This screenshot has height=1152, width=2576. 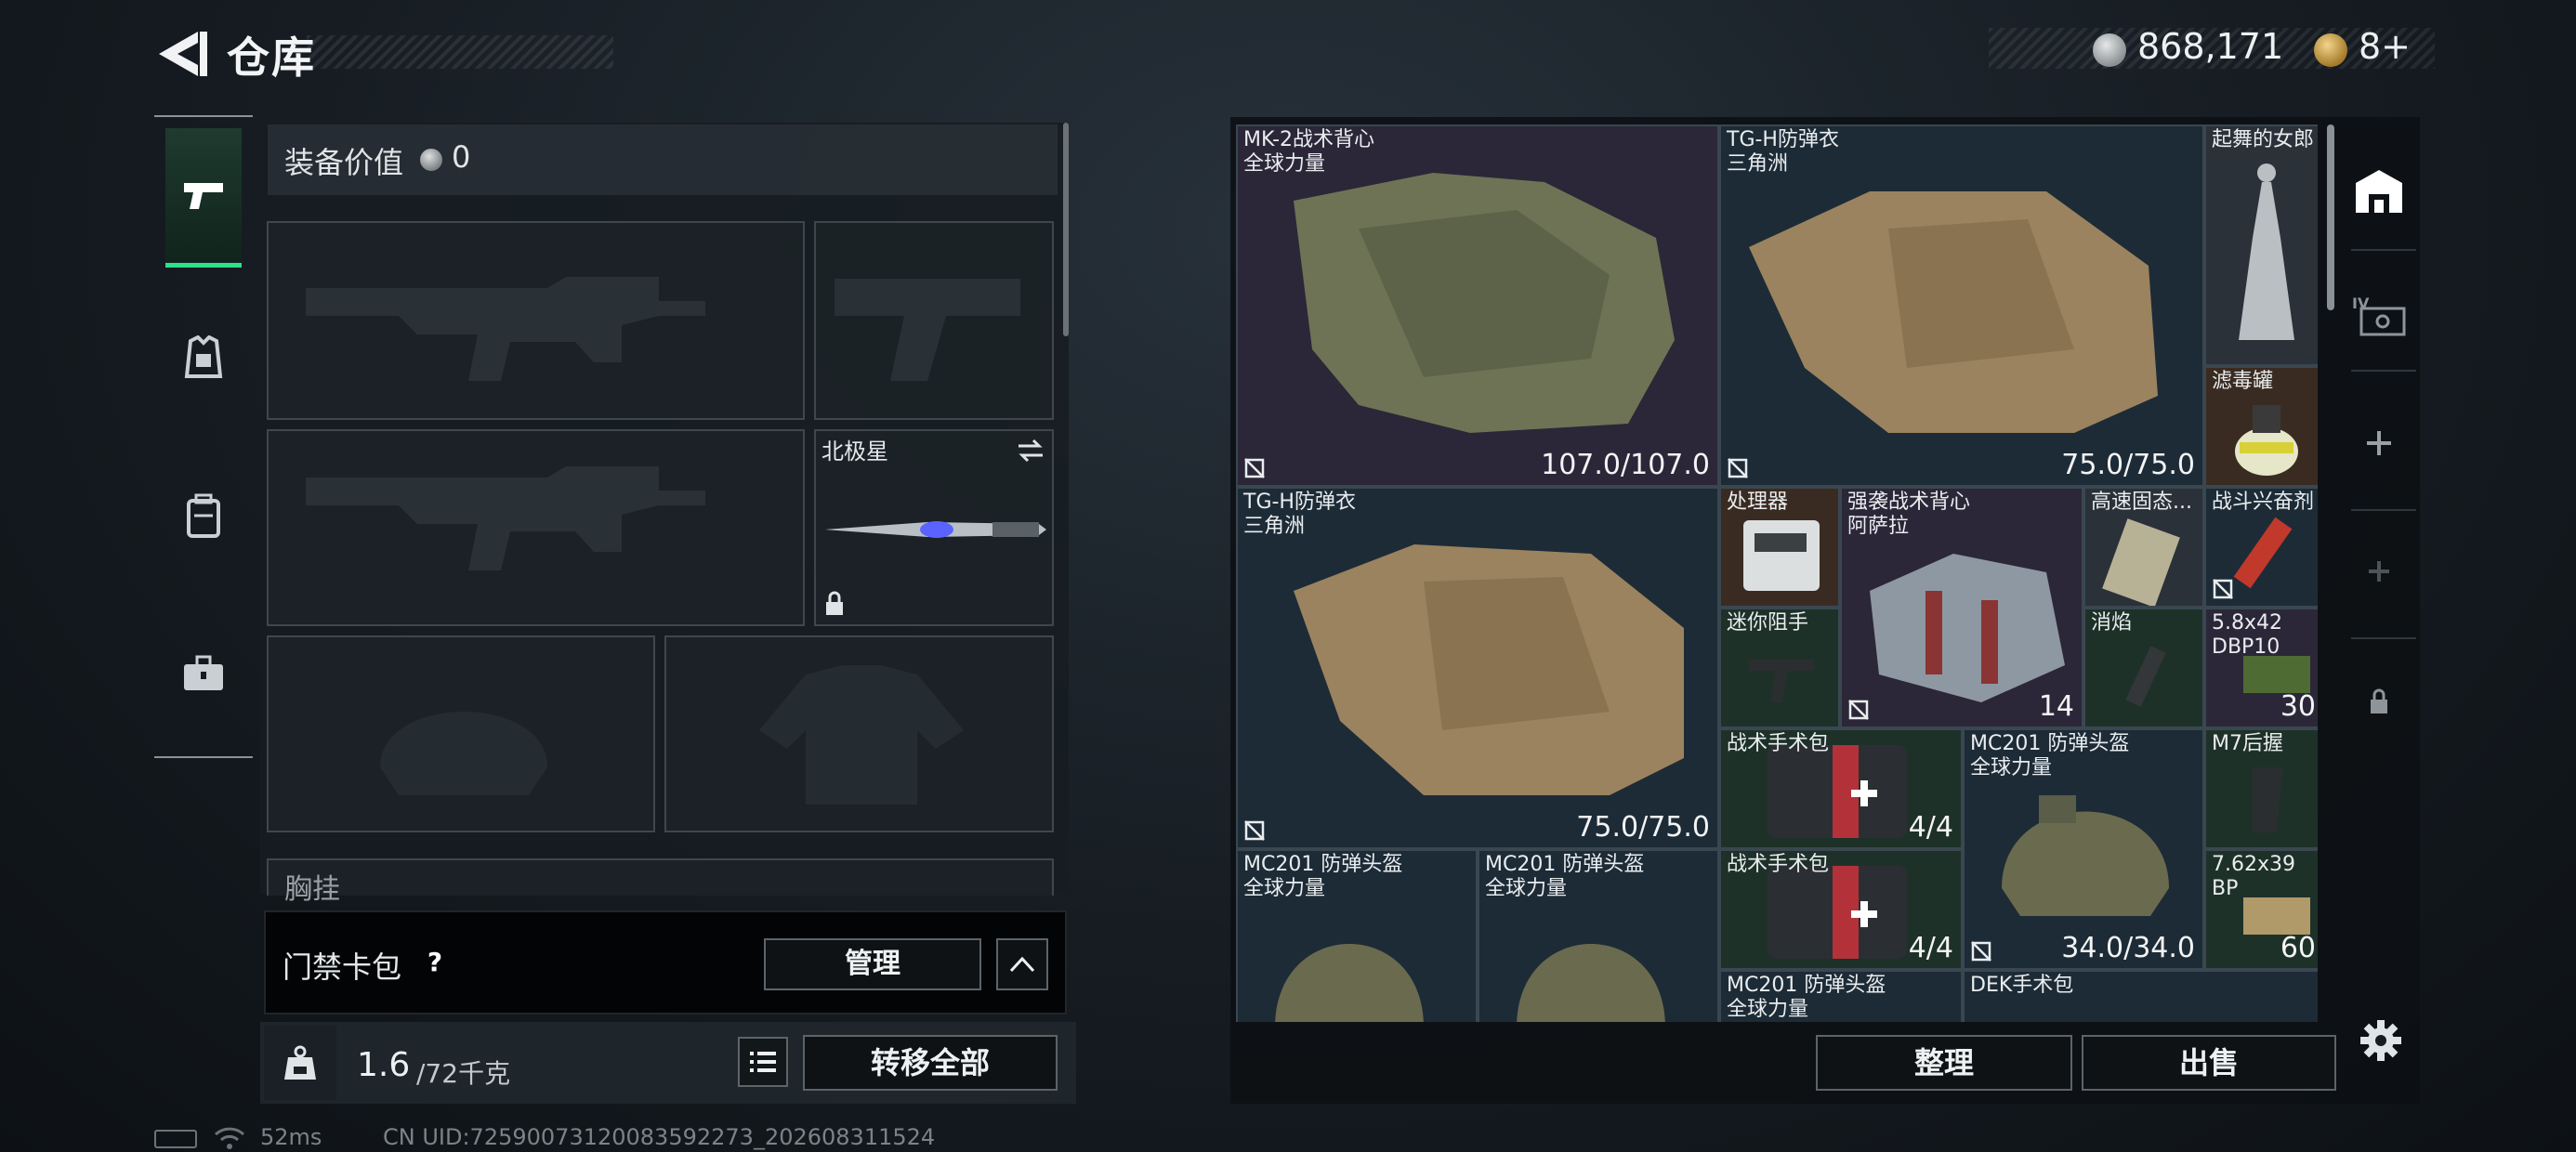 I want to click on sort-button: 整理, so click(x=1944, y=1063).